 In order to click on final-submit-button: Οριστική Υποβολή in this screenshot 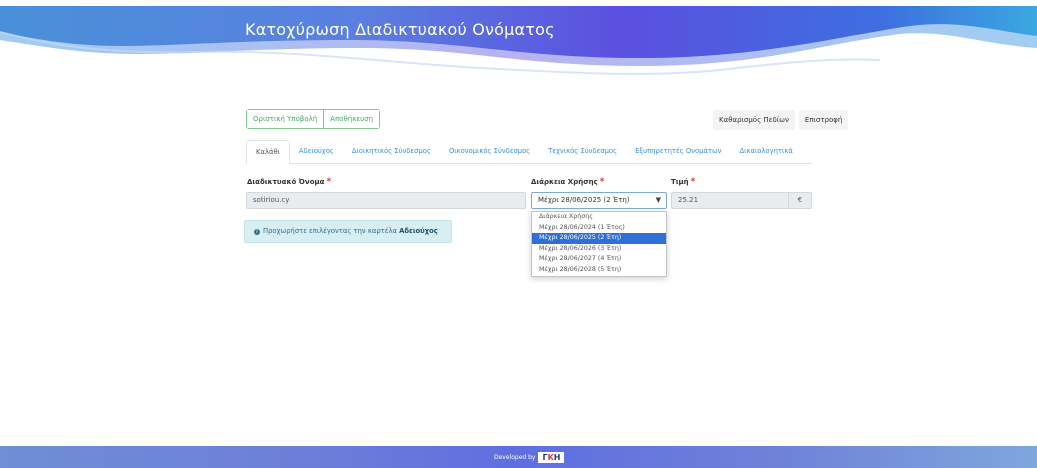, I will do `click(285, 119)`.